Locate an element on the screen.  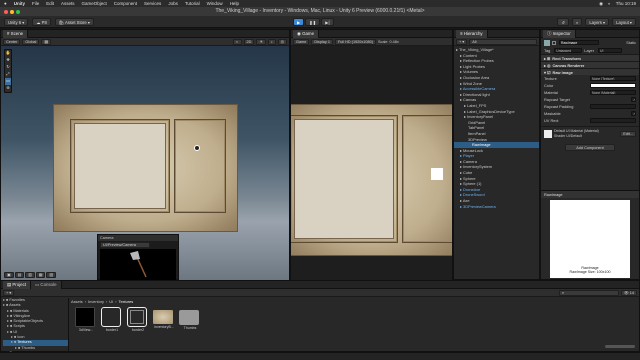
status-icon-2: ◐ is located at coordinates (609, 4).